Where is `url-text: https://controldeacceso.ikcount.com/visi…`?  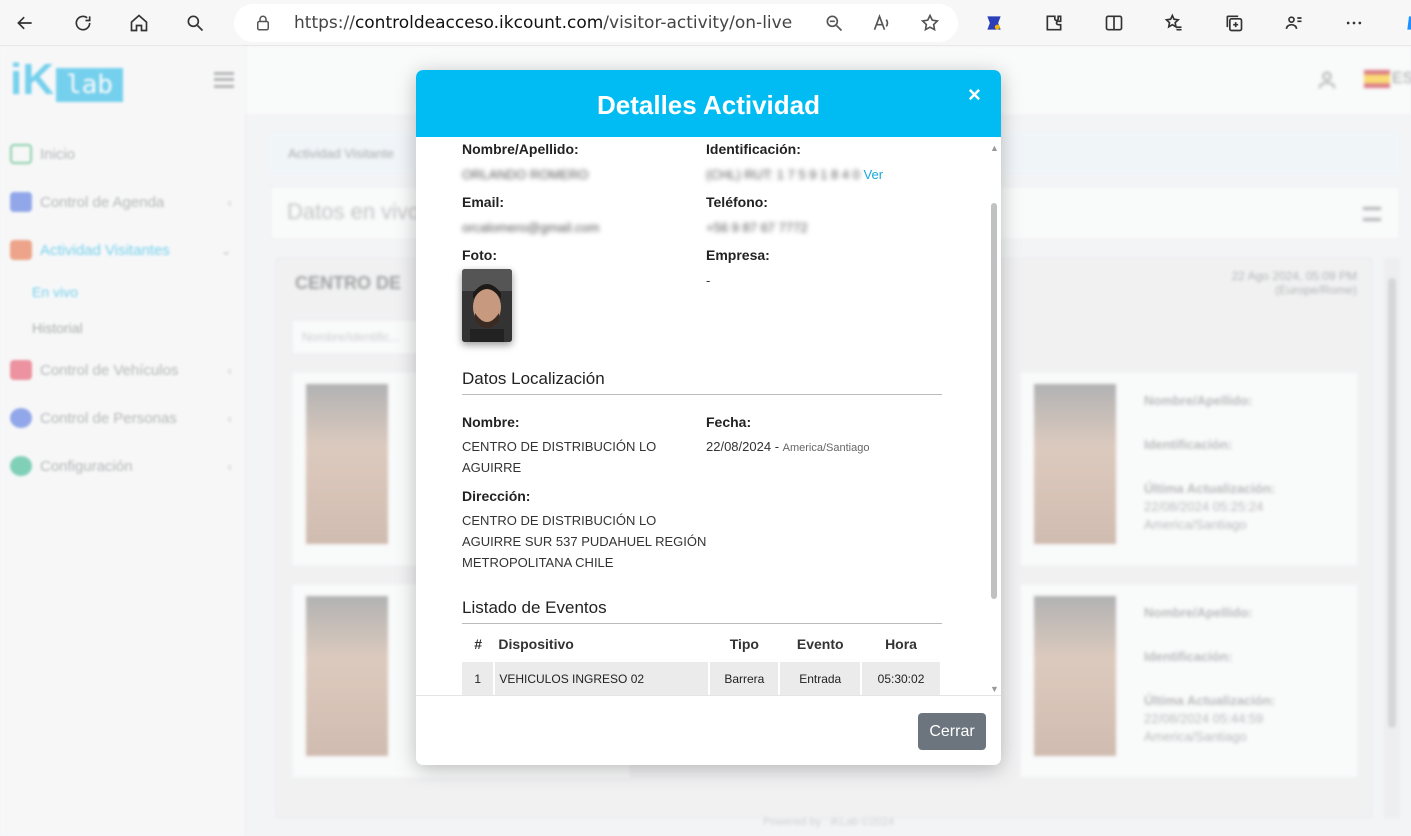 url-text: https://controldeacceso.ikcount.com/visi… is located at coordinates (543, 23).